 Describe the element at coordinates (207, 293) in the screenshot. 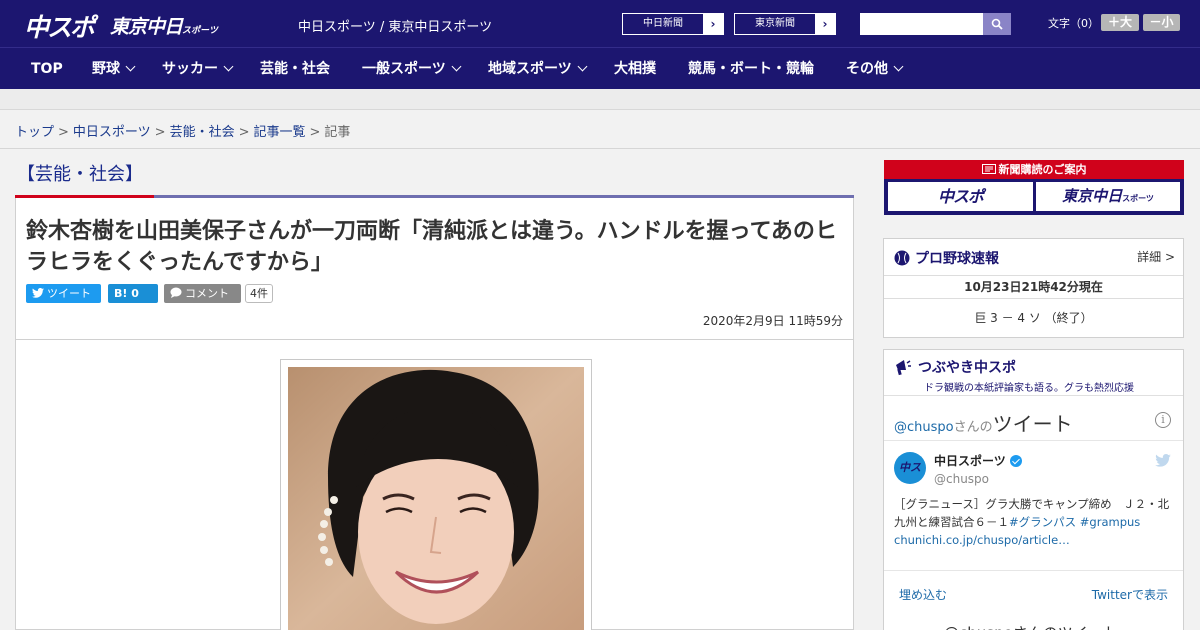

I see `comment-label: コメント` at that location.